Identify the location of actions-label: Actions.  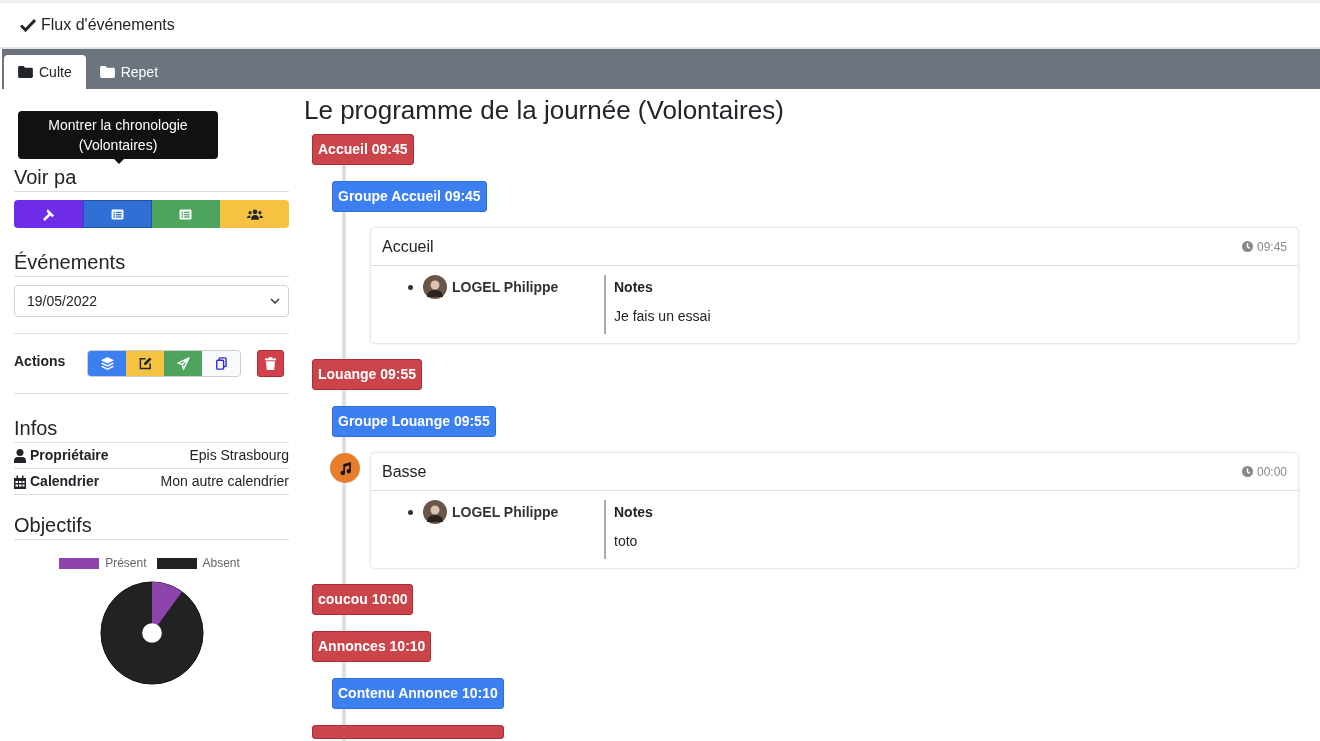
(40, 360).